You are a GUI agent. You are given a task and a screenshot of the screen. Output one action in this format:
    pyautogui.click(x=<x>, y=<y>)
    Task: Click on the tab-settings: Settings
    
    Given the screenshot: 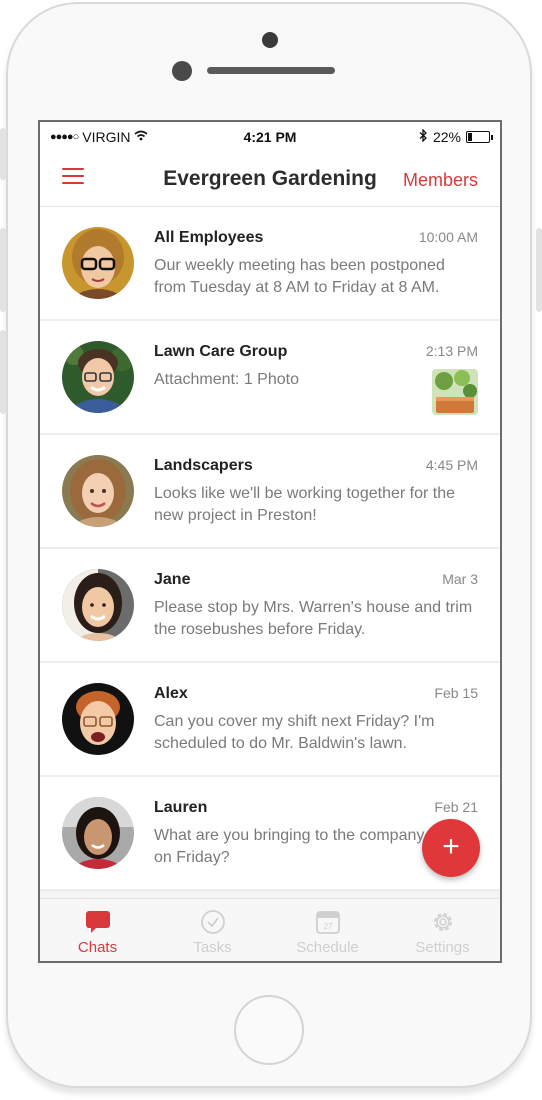 What is the action you would take?
    pyautogui.click(x=442, y=930)
    